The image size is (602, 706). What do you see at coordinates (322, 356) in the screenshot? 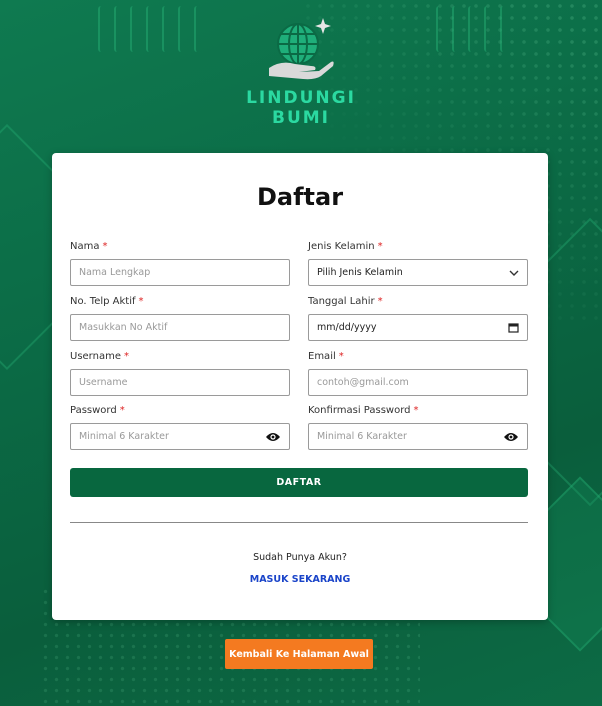
I see `email-label: Email` at bounding box center [322, 356].